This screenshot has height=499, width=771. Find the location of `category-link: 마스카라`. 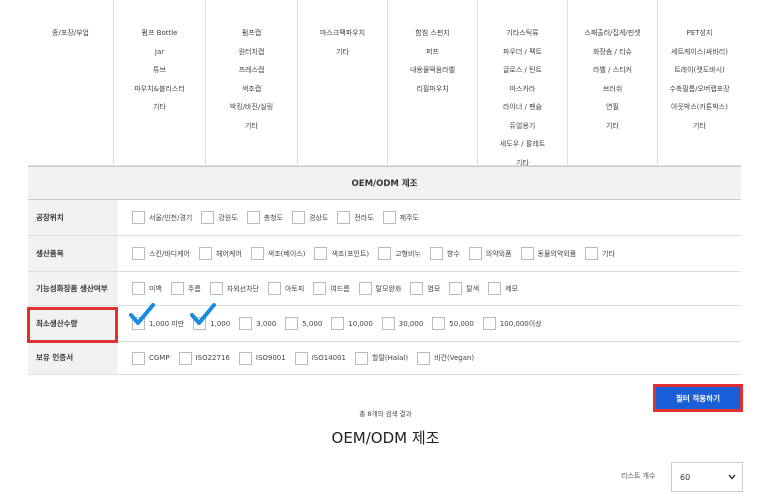

category-link: 마스카라 is located at coordinates (522, 89).